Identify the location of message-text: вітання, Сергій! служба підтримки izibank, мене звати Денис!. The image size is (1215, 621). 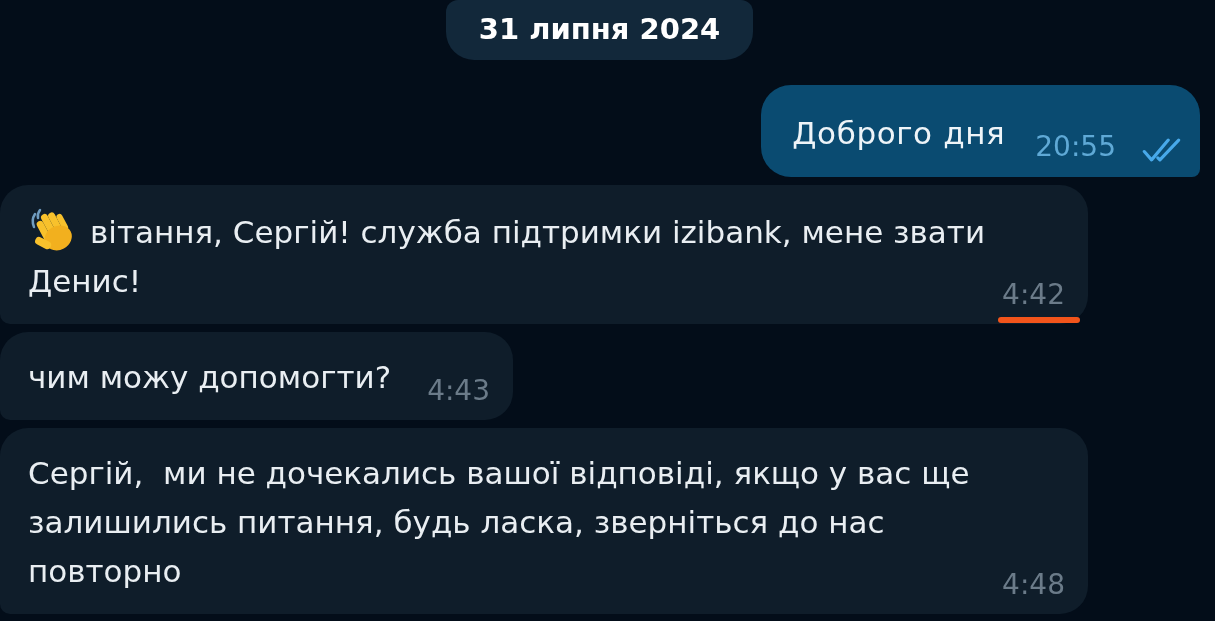
(507, 256).